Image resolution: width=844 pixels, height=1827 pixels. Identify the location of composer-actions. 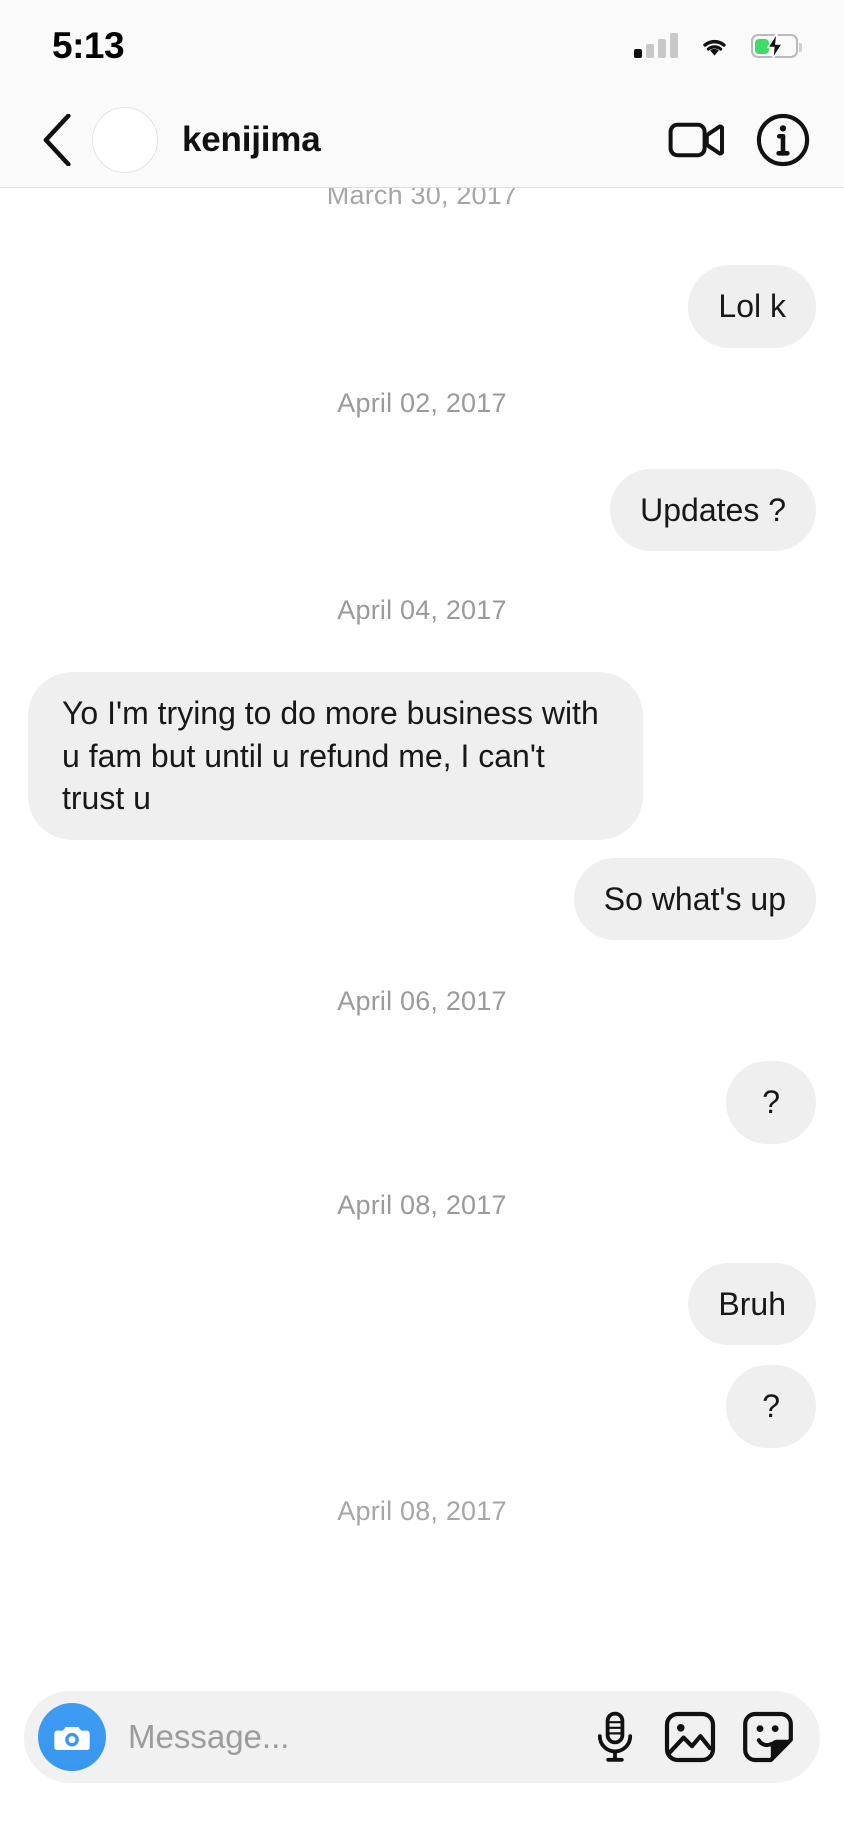
(693, 1737).